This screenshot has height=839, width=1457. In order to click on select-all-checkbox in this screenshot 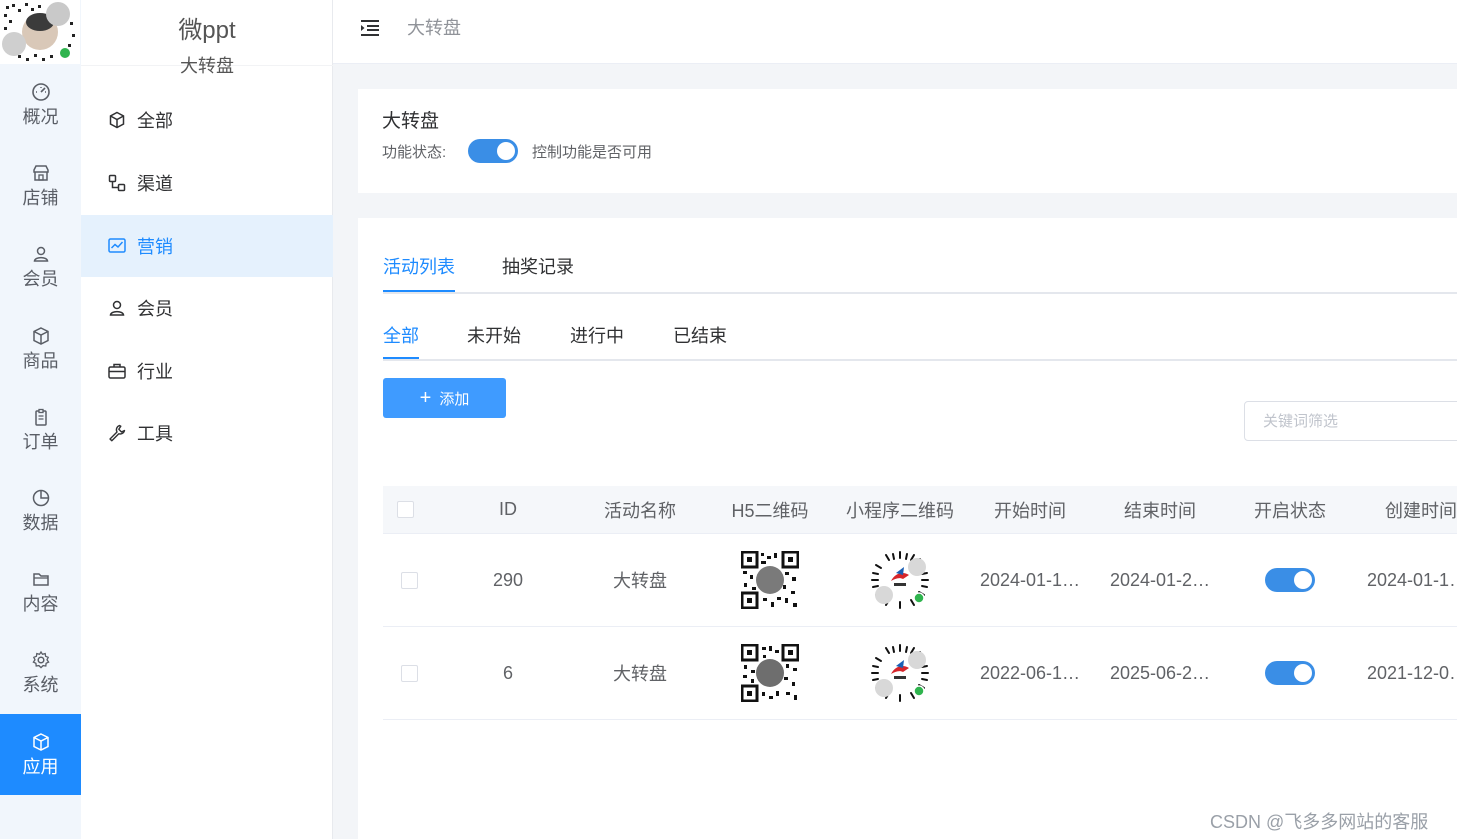, I will do `click(405, 509)`.